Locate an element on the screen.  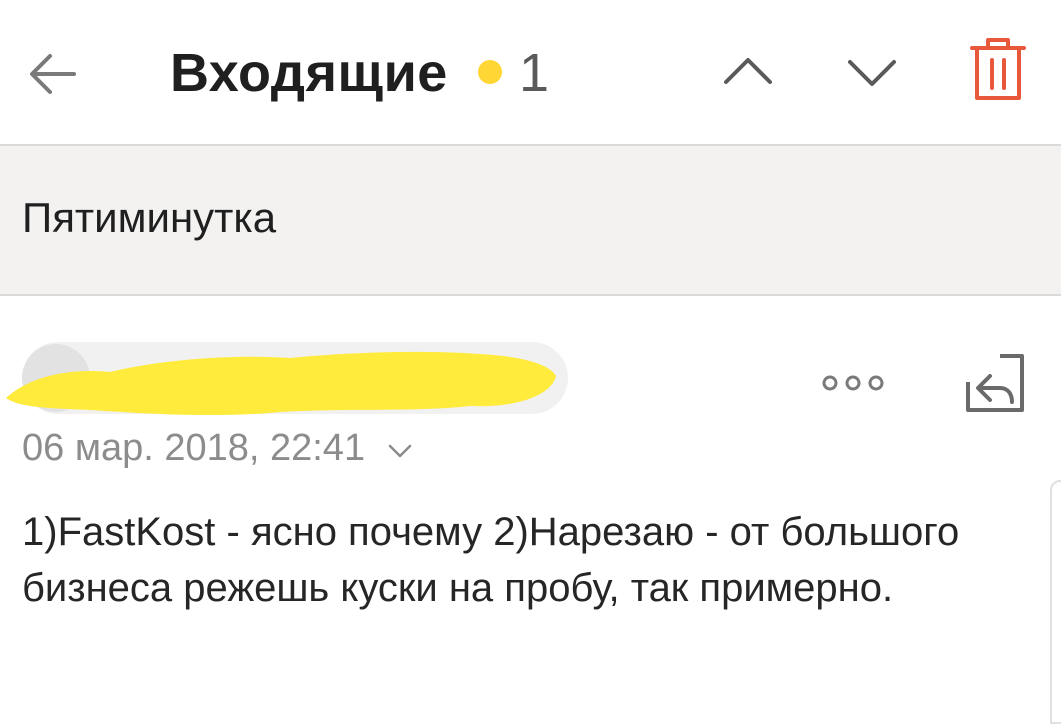
previous-message-button is located at coordinates (748, 72).